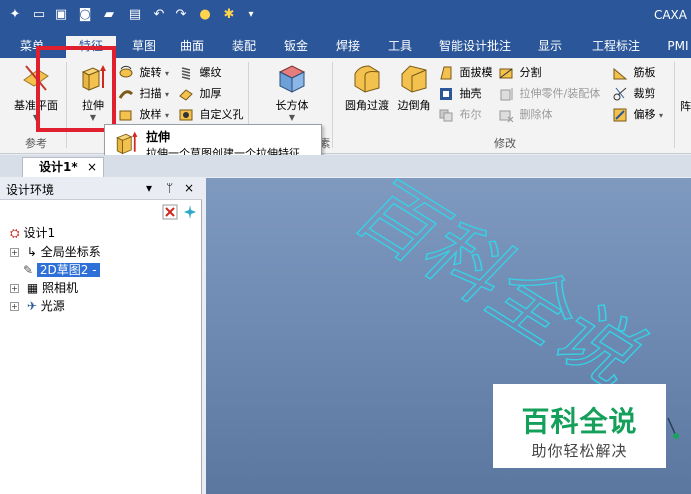 The width and height of the screenshot is (691, 494). What do you see at coordinates (345, 16) in the screenshot?
I see `title-bar: ✦ ▭ ▣ ◙ ▰ ▤ ↶ ↷ ● ✱ ▾ CAXA` at bounding box center [345, 16].